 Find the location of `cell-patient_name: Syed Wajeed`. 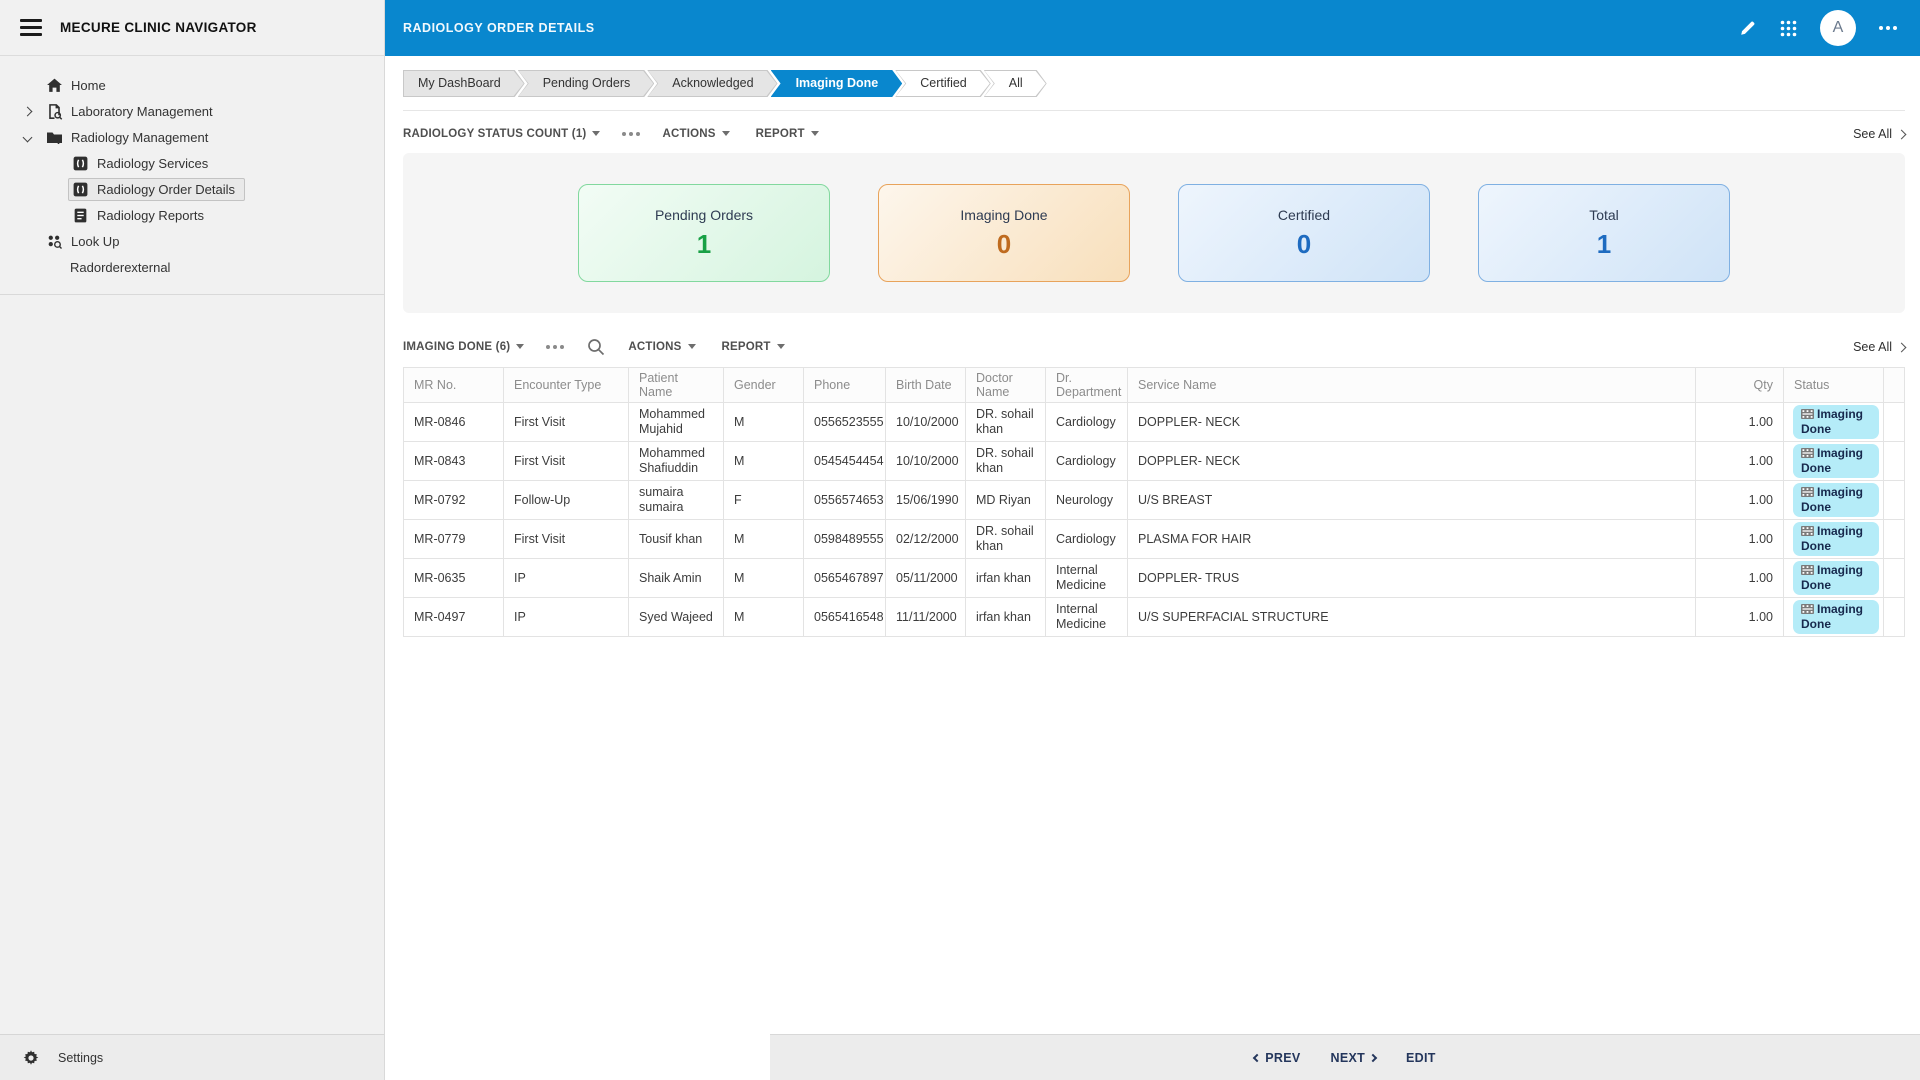

cell-patient_name: Syed Wajeed is located at coordinates (676, 617).